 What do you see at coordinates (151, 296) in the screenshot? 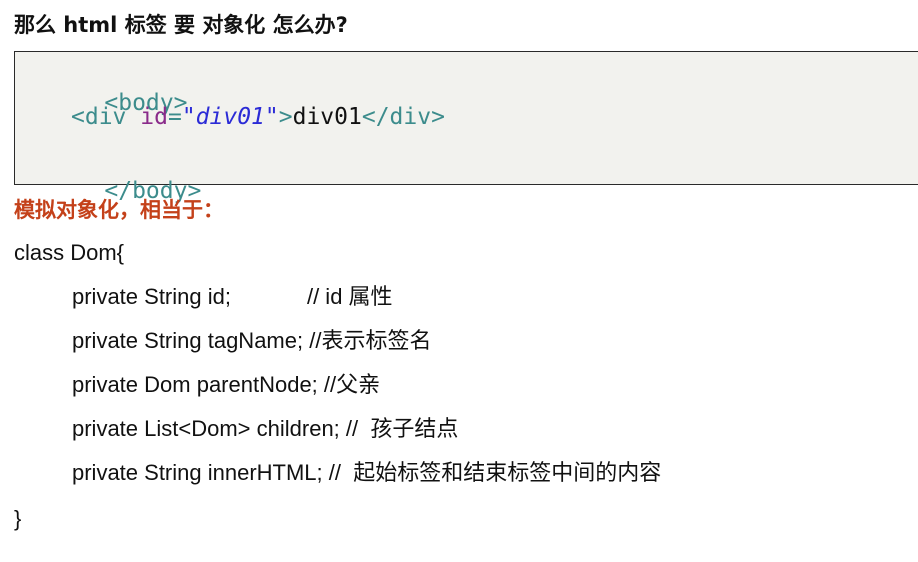
I see `field-declaration: private String id;` at bounding box center [151, 296].